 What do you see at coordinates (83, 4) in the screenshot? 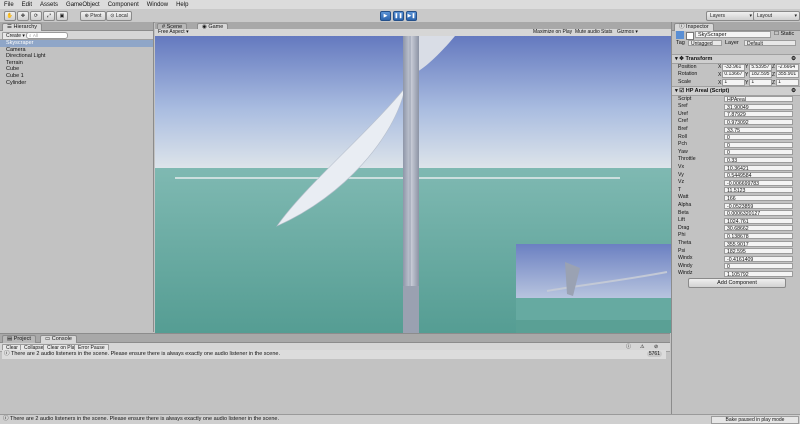
I see `menu-gameobject: GameObject` at bounding box center [83, 4].